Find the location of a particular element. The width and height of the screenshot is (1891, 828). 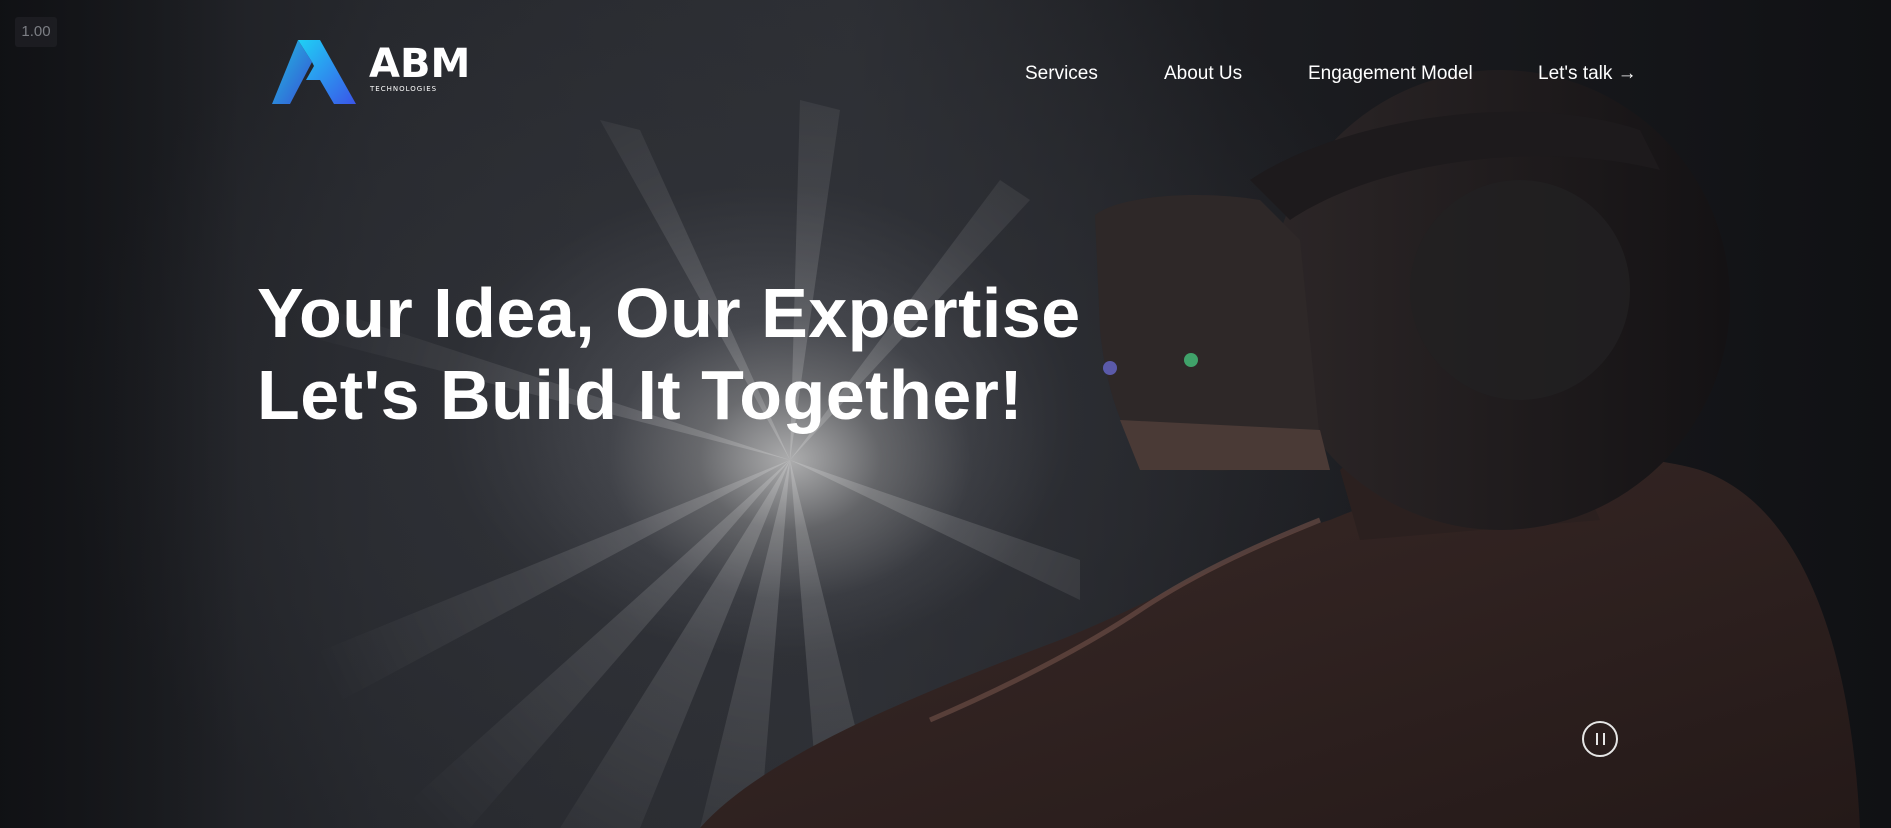

video-pause-button is located at coordinates (1600, 739).